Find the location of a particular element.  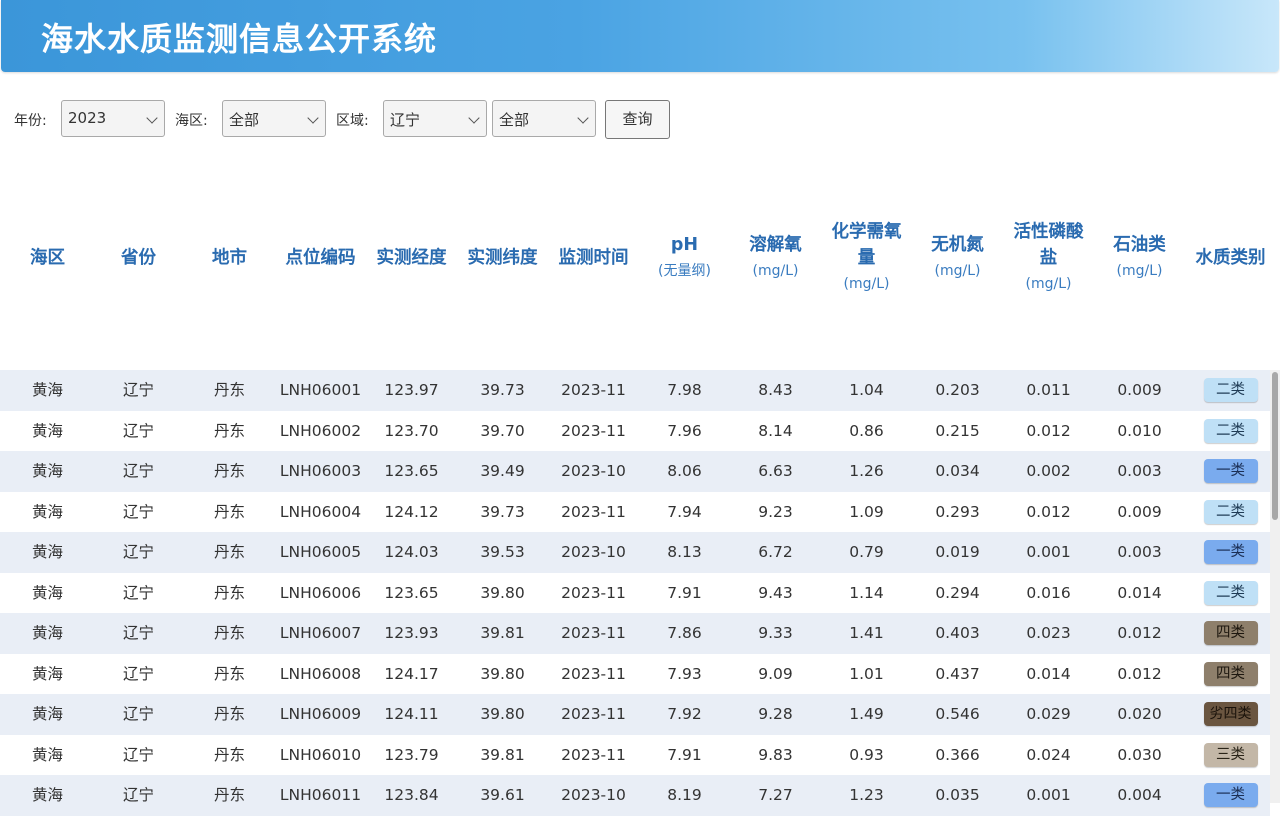

cell-longitude: 124.17 is located at coordinates (411, 673).